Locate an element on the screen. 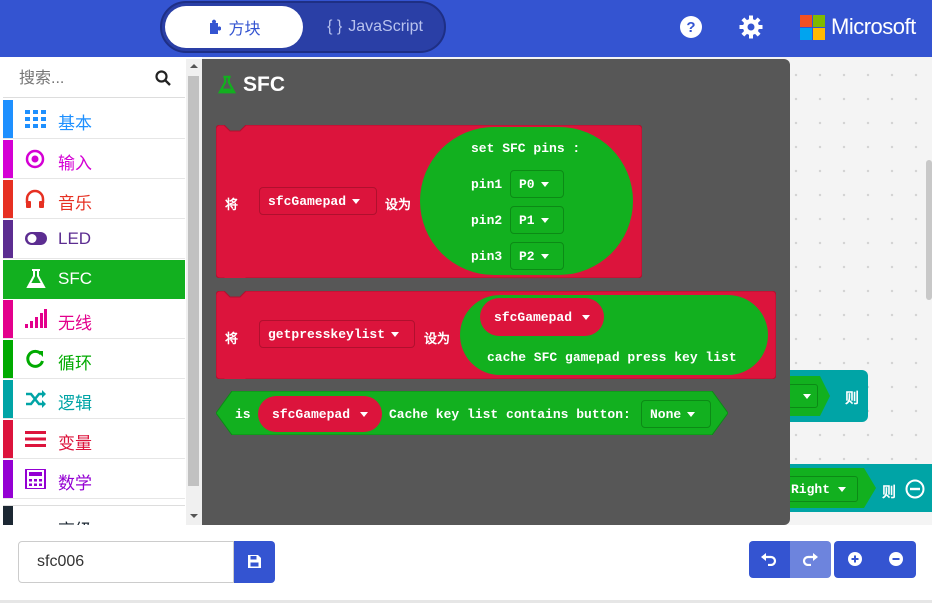  signal-bars-icon is located at coordinates (36, 318).